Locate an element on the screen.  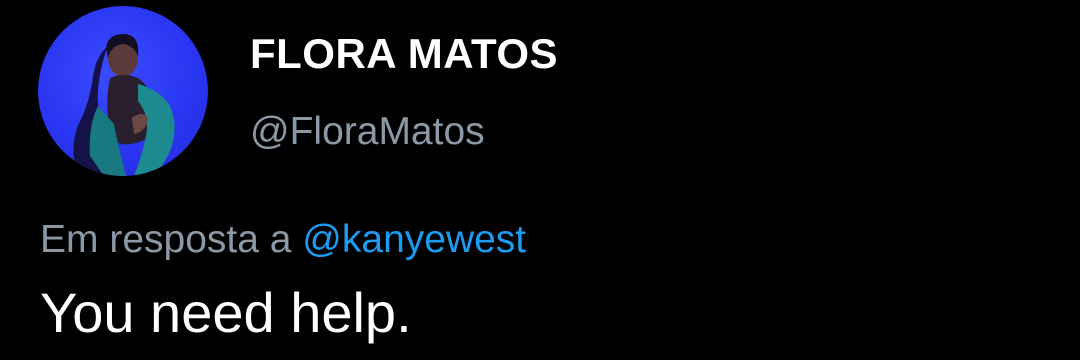
author-avatar is located at coordinates (123, 91).